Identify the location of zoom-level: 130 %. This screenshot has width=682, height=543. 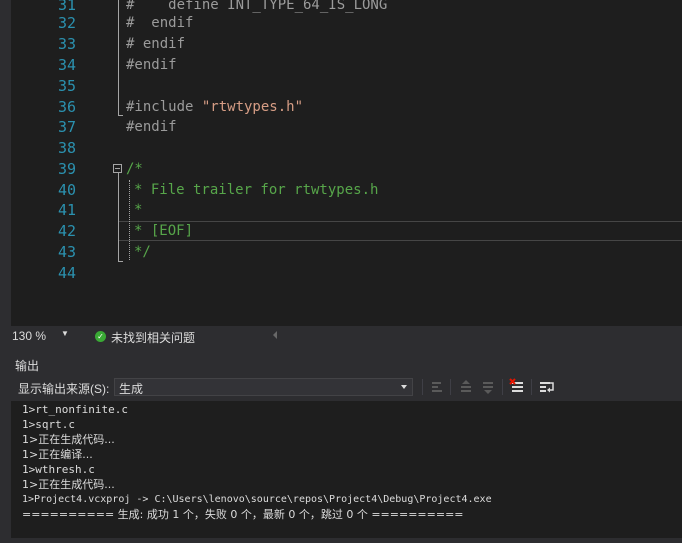
(29, 336).